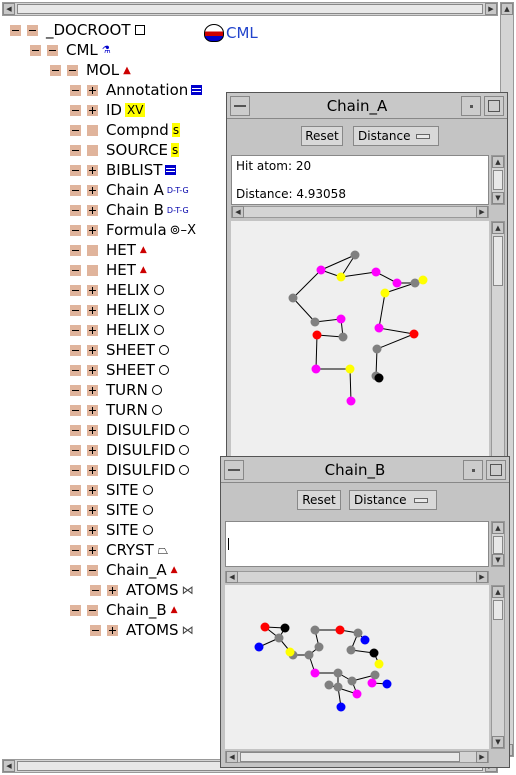  I want to click on tree-node-docroot: _DOCROOT, so click(77, 30).